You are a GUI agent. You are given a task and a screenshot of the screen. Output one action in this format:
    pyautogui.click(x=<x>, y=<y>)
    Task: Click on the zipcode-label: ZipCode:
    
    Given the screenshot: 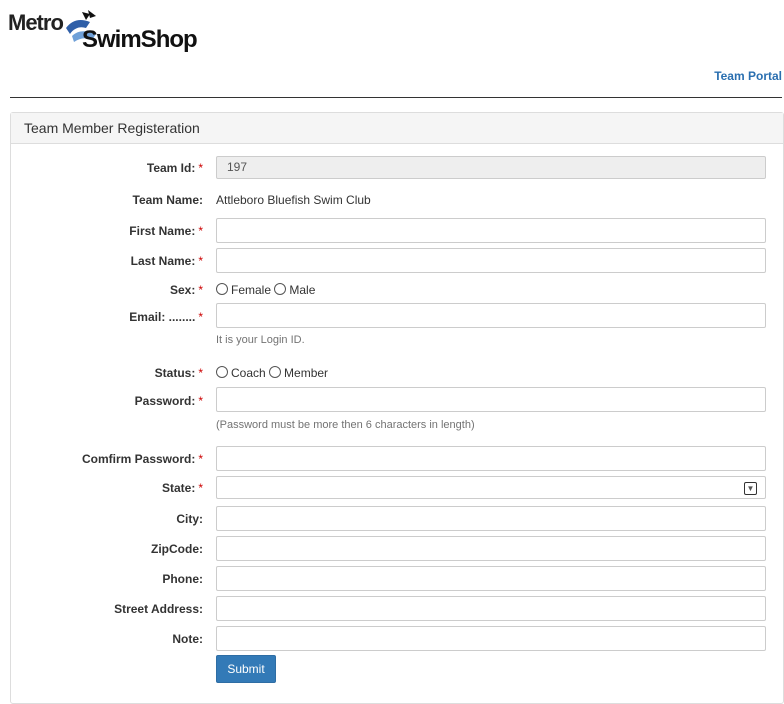 What is the action you would take?
    pyautogui.click(x=177, y=549)
    